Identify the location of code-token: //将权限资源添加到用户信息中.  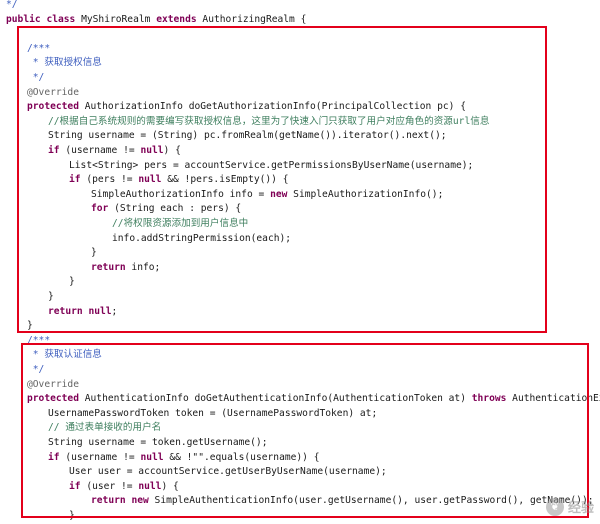
(180, 223).